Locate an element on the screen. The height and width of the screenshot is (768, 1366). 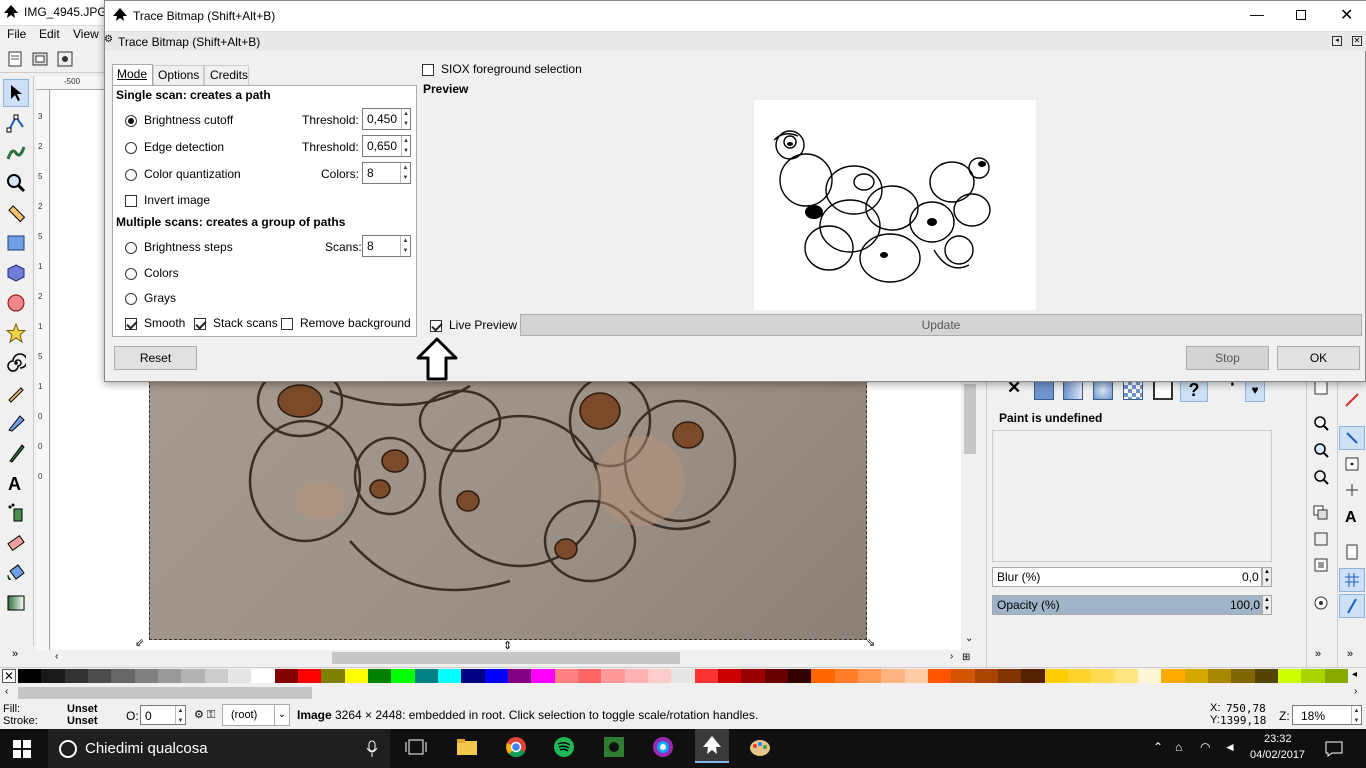
stop-button: Stop is located at coordinates (1227, 358).